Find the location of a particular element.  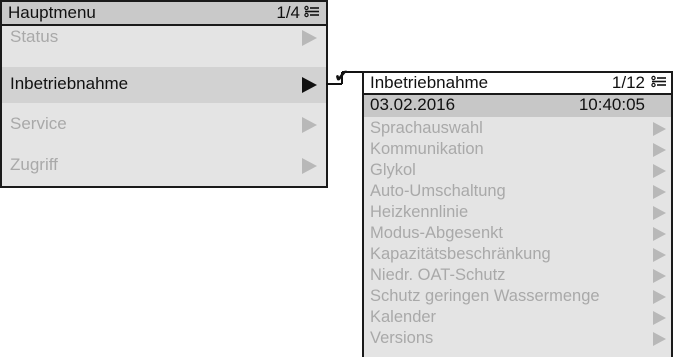

checkmark-icon: ✔ is located at coordinates (342, 76).